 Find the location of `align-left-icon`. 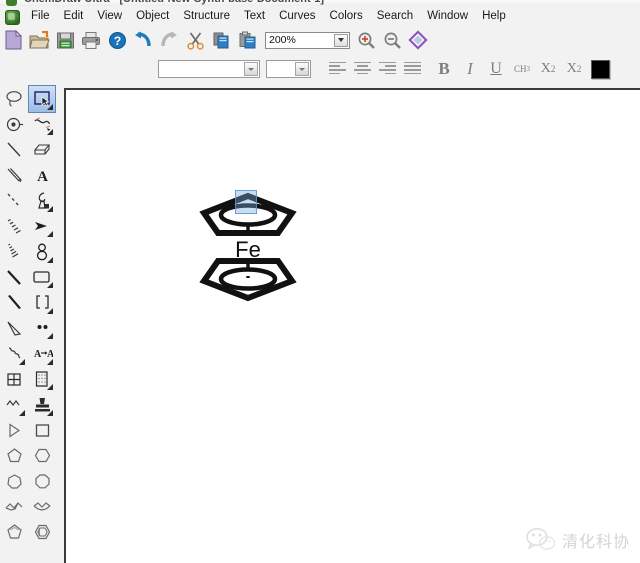

align-left-icon is located at coordinates (337, 69).